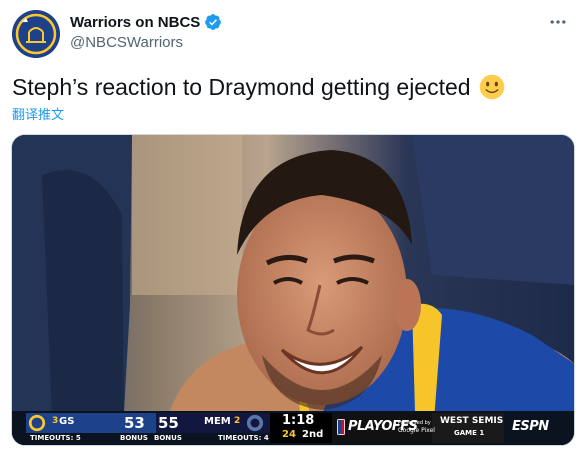 This screenshot has width=584, height=455. What do you see at coordinates (530, 426) in the screenshot?
I see `network-logo: ESPN` at bounding box center [530, 426].